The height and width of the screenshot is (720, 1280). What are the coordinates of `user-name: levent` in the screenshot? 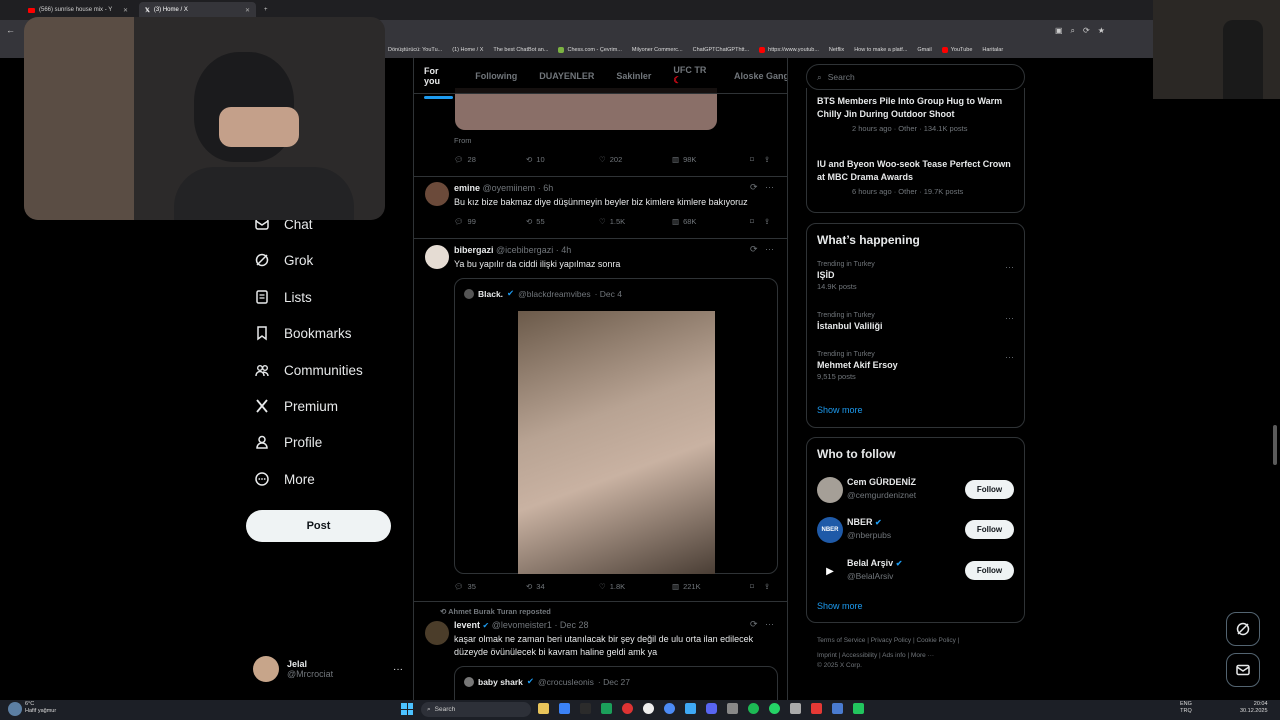 It's located at (467, 625).